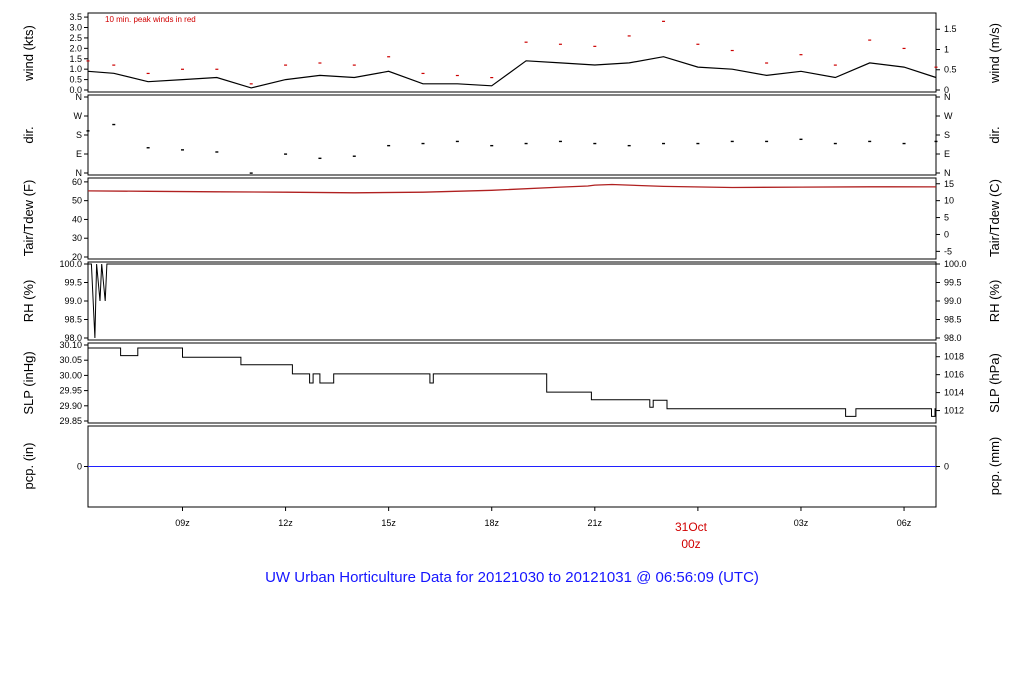 The height and width of the screenshot is (700, 1024). Describe the element at coordinates (946, 218) in the screenshot. I see `temp-right-tick-label: 5` at that location.